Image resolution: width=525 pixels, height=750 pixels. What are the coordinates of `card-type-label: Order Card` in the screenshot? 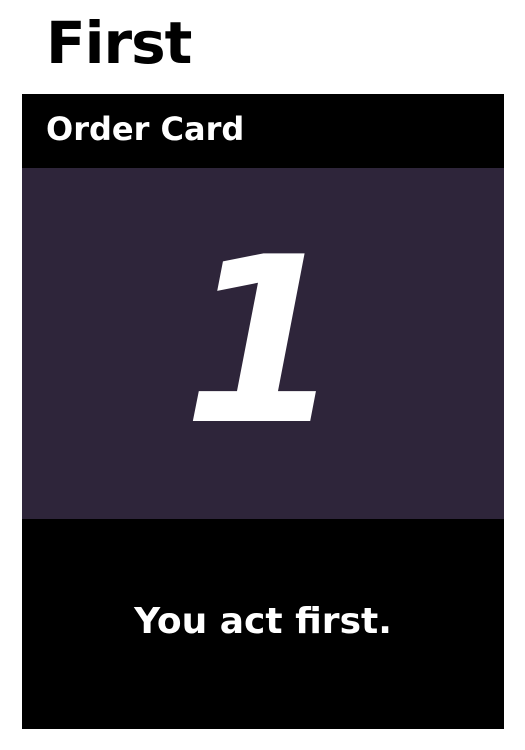 It's located at (145, 129).